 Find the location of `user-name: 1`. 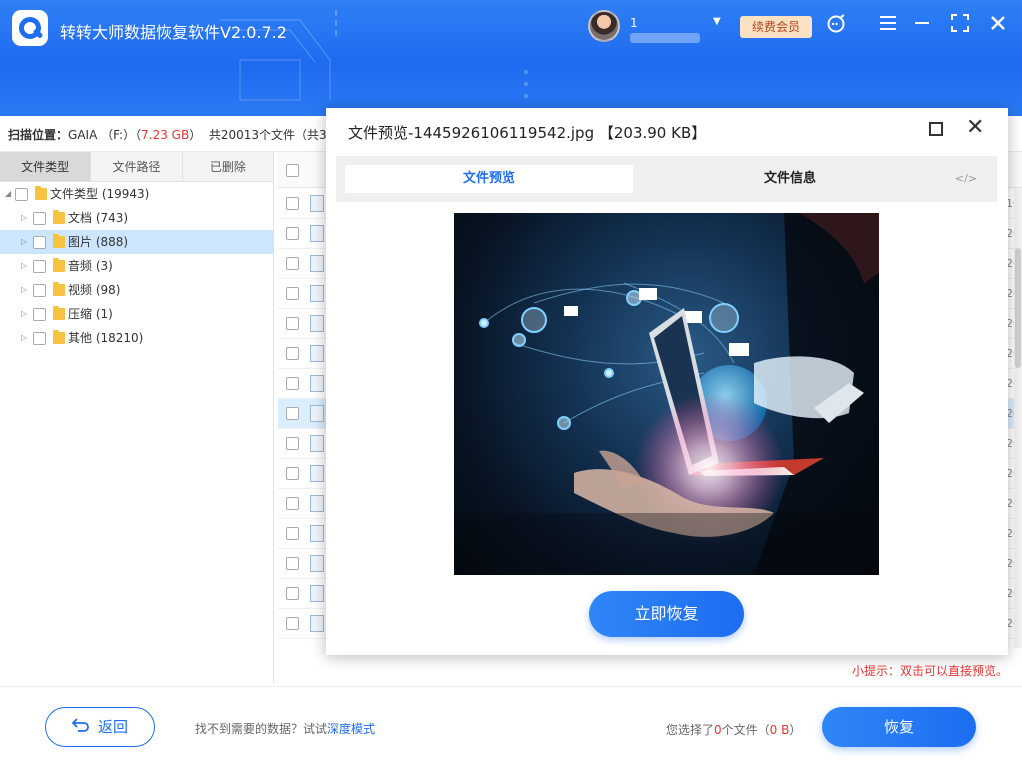

user-name: 1 is located at coordinates (670, 29).